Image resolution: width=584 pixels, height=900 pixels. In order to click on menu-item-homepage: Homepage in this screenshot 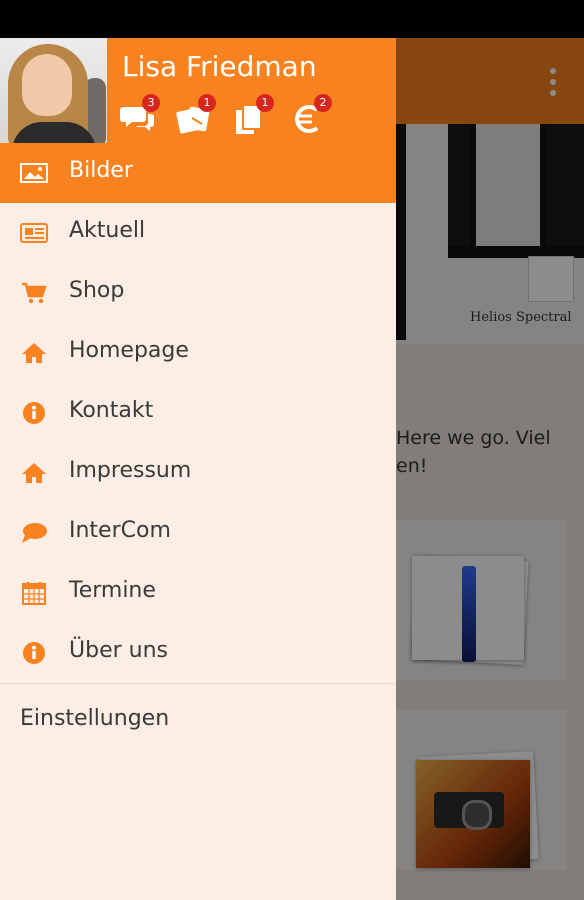, I will do `click(198, 353)`.